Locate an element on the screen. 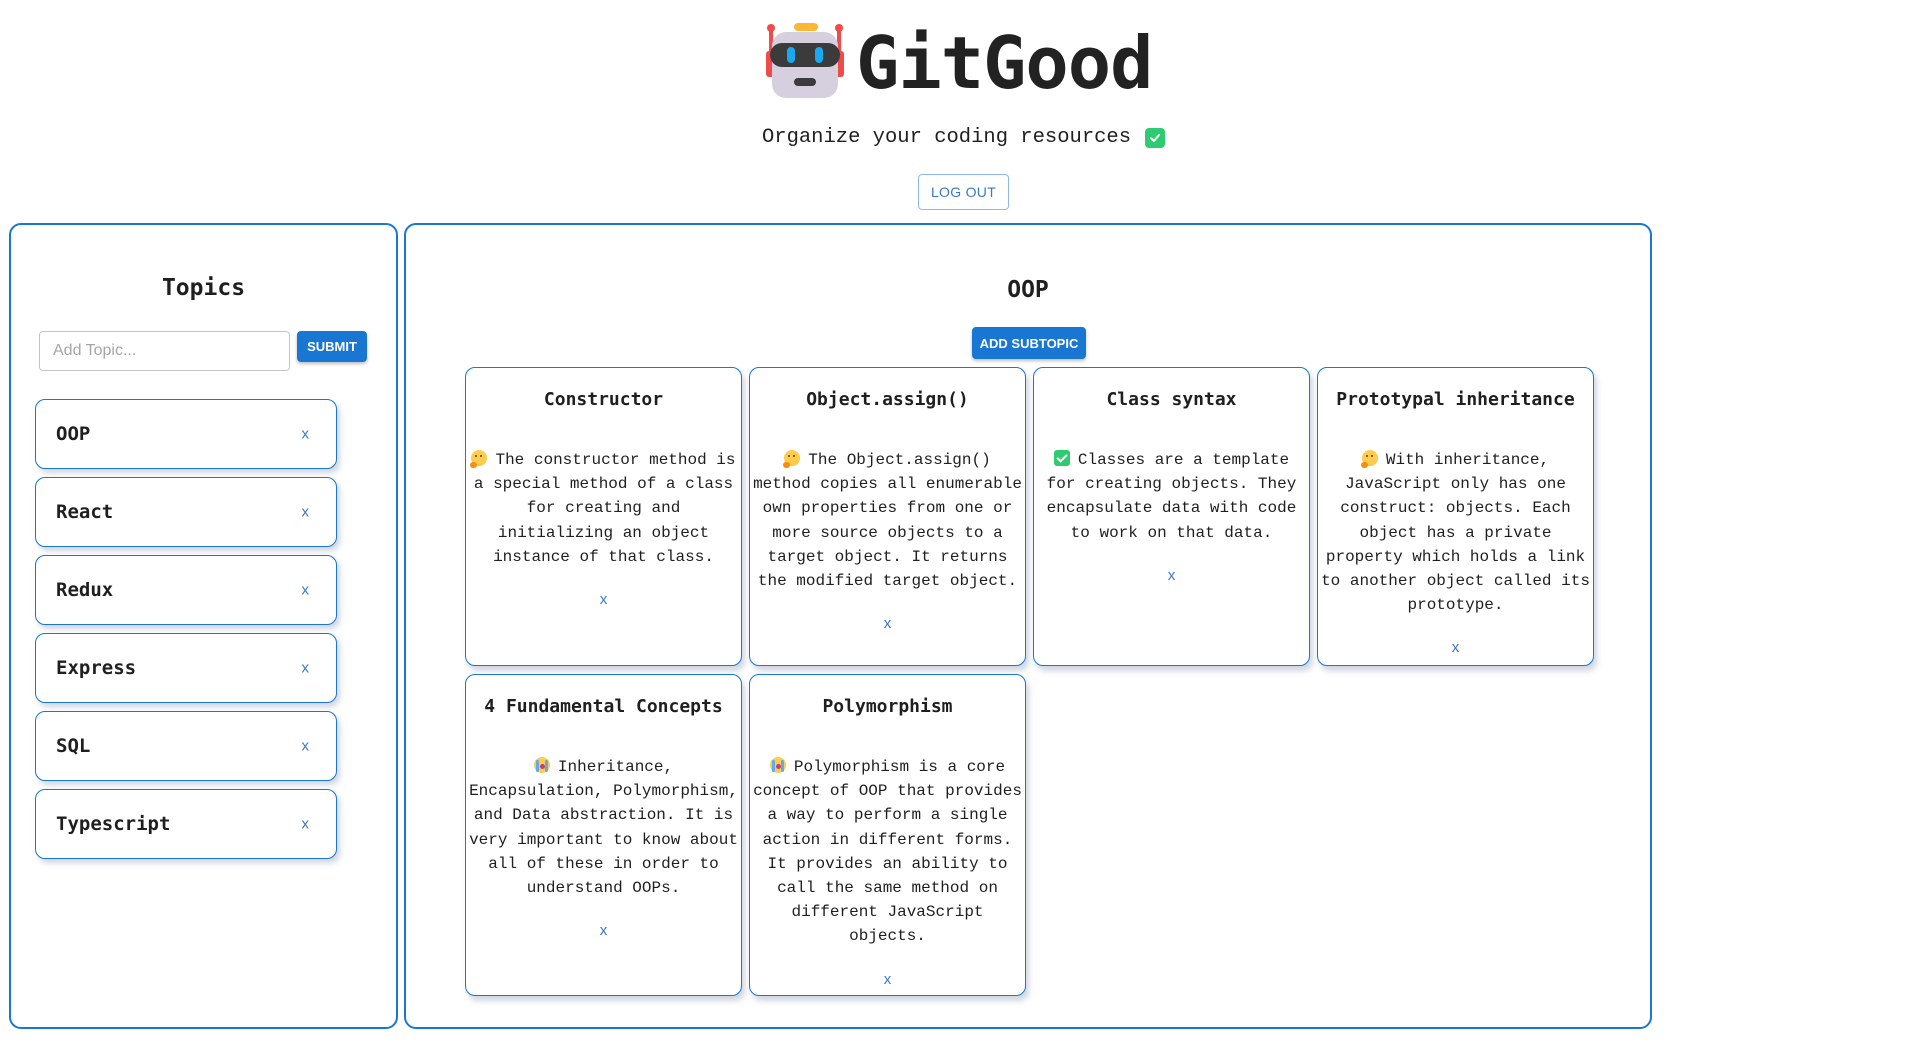  topic-item-typescript: Typescript x is located at coordinates (186, 824).